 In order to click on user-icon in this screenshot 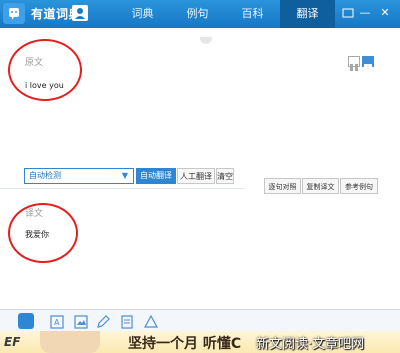, I will do `click(80, 13)`.